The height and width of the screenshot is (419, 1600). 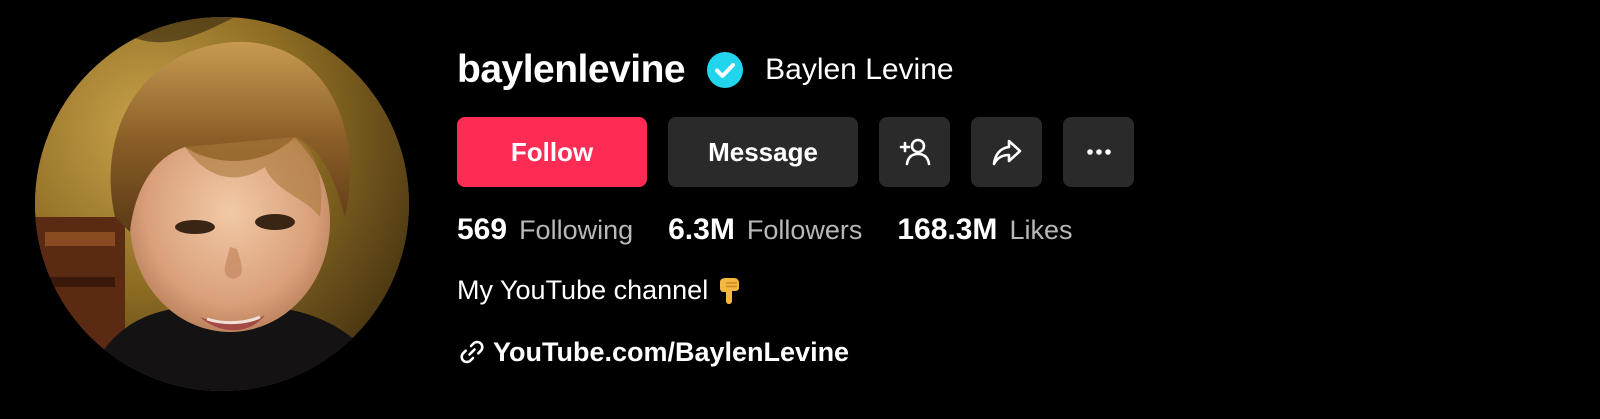 What do you see at coordinates (728, 290) in the screenshot?
I see `pointing-down-hand-emoji` at bounding box center [728, 290].